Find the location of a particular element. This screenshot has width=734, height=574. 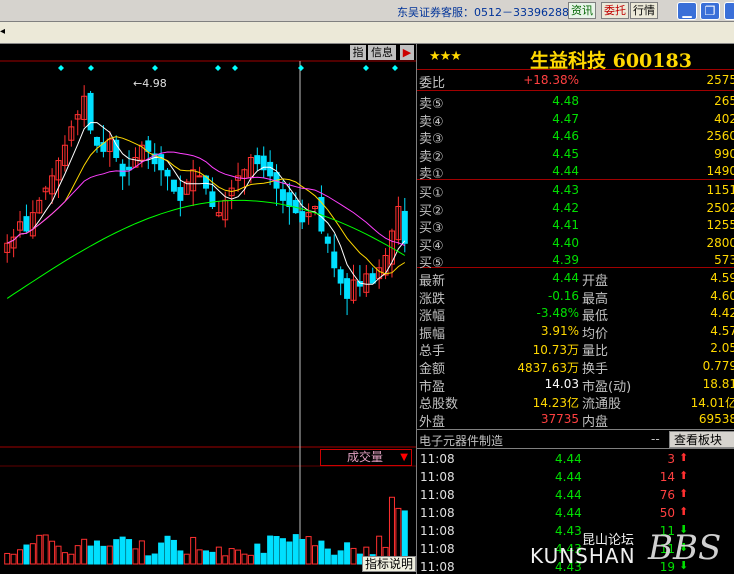

order-level-volume: 2560 is located at coordinates (720, 136).